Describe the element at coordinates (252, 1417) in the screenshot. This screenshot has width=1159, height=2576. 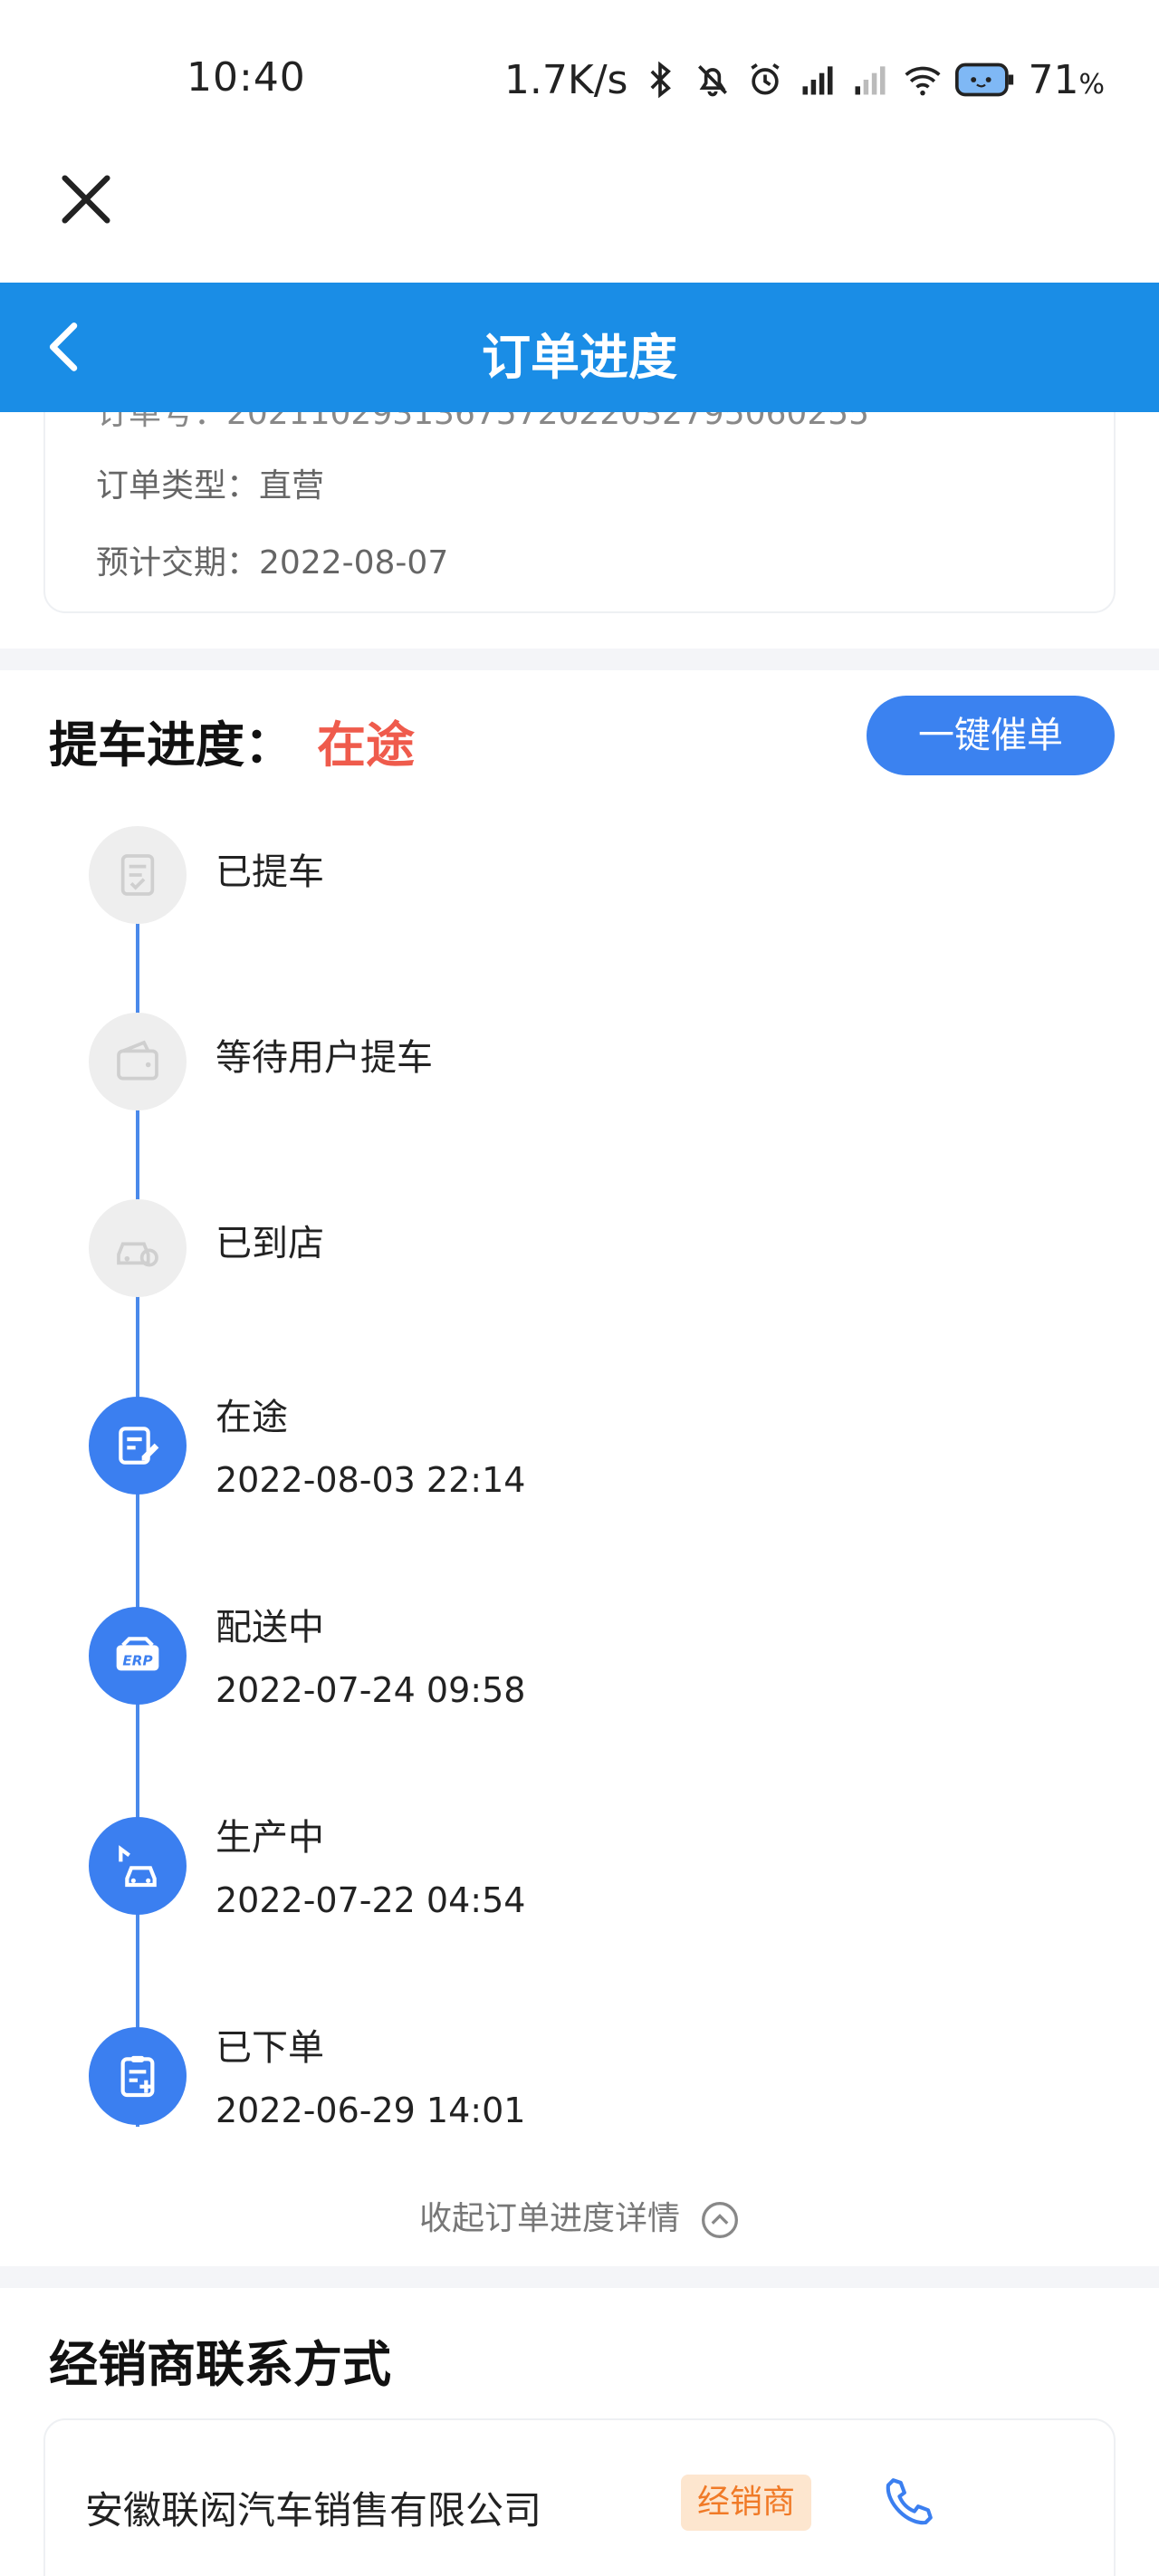
I see `step-title: 在途` at that location.